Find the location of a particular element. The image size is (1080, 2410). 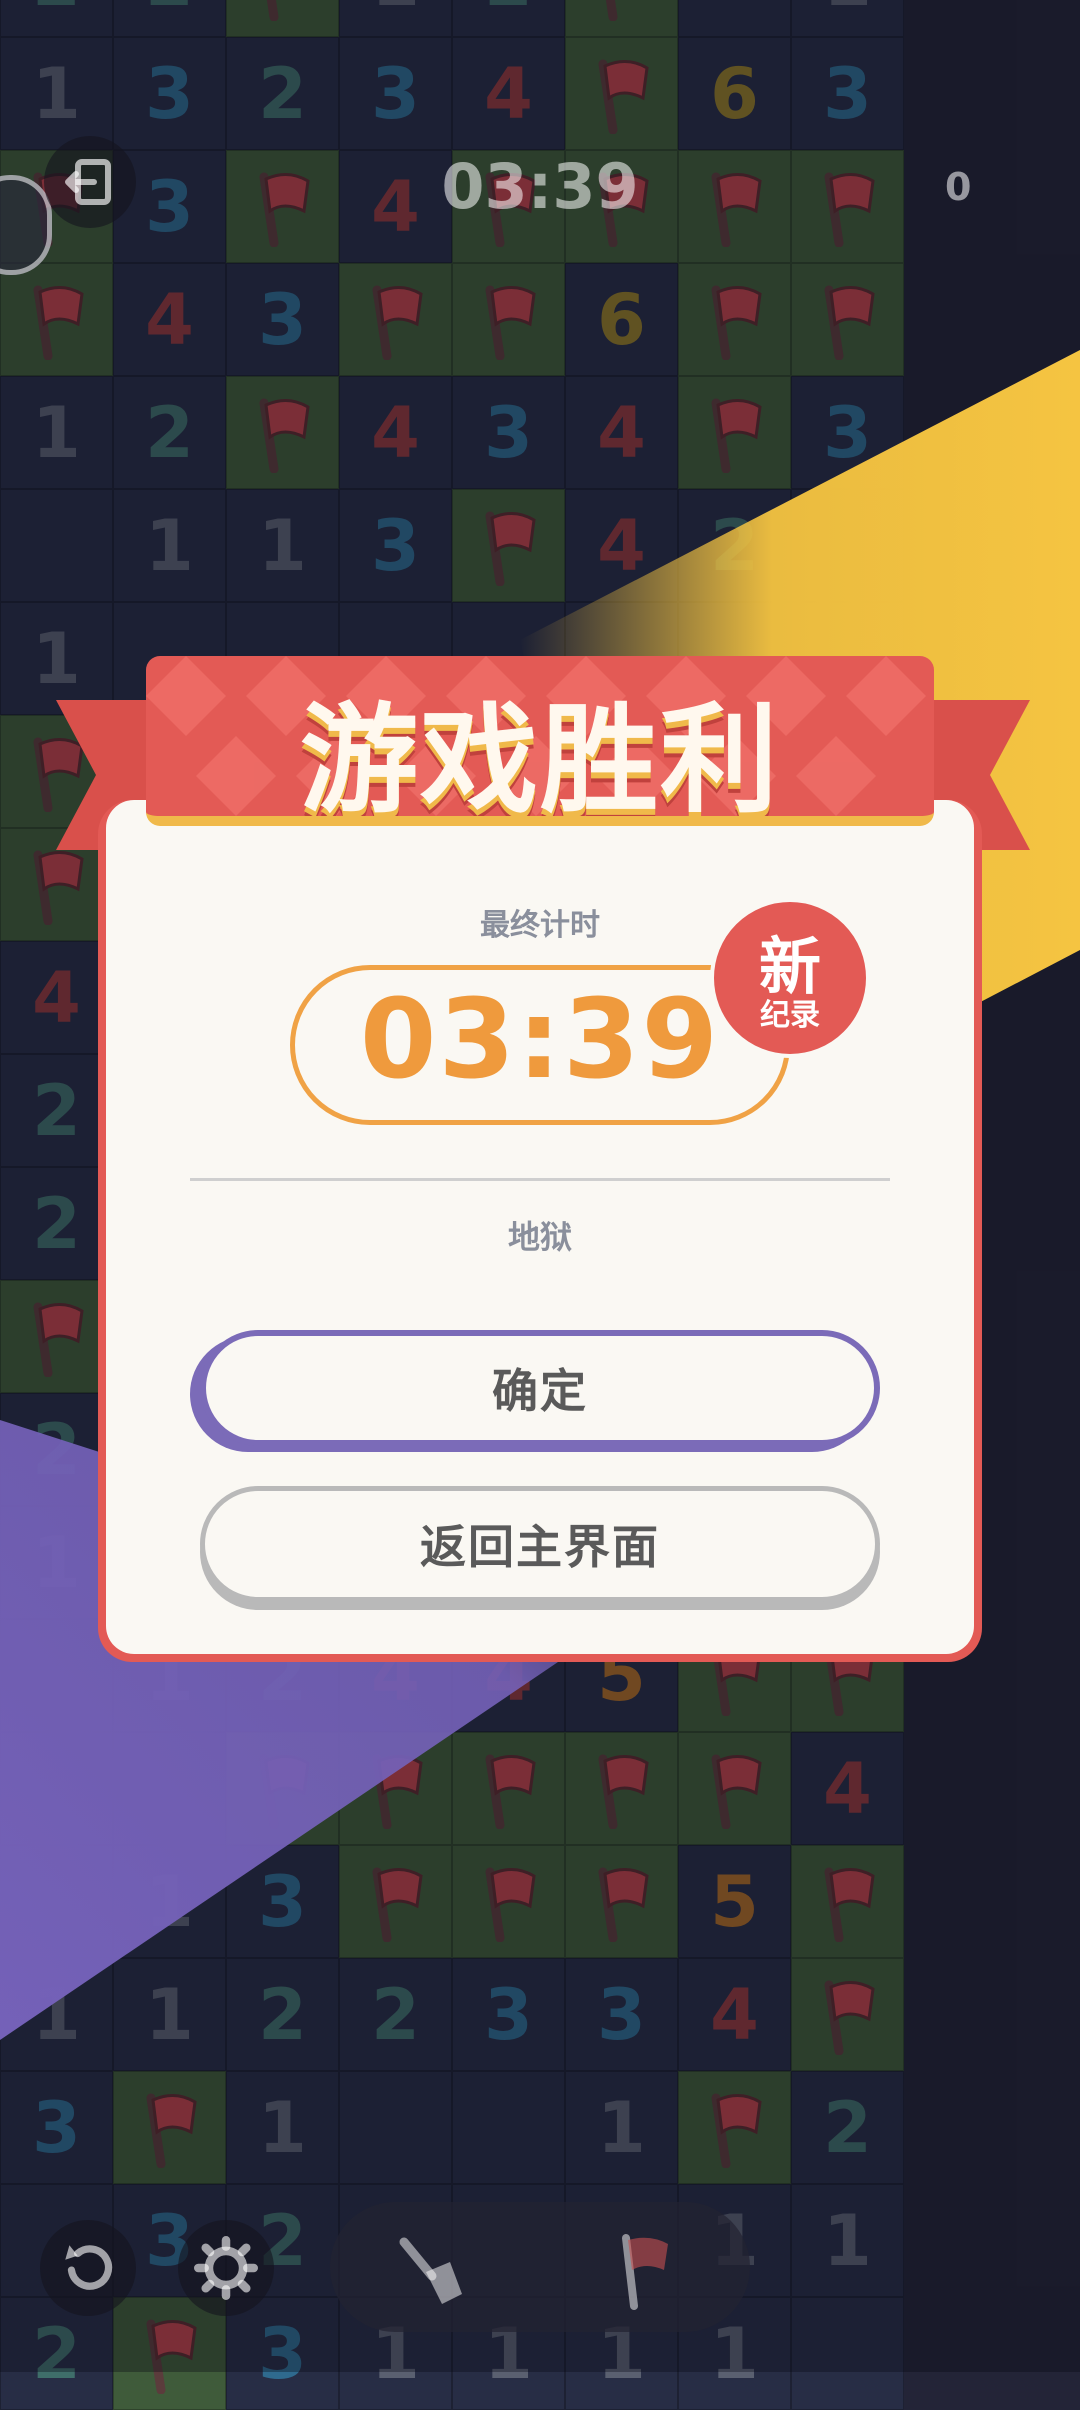

return-home-button: 返回主界面 is located at coordinates (540, 1544).